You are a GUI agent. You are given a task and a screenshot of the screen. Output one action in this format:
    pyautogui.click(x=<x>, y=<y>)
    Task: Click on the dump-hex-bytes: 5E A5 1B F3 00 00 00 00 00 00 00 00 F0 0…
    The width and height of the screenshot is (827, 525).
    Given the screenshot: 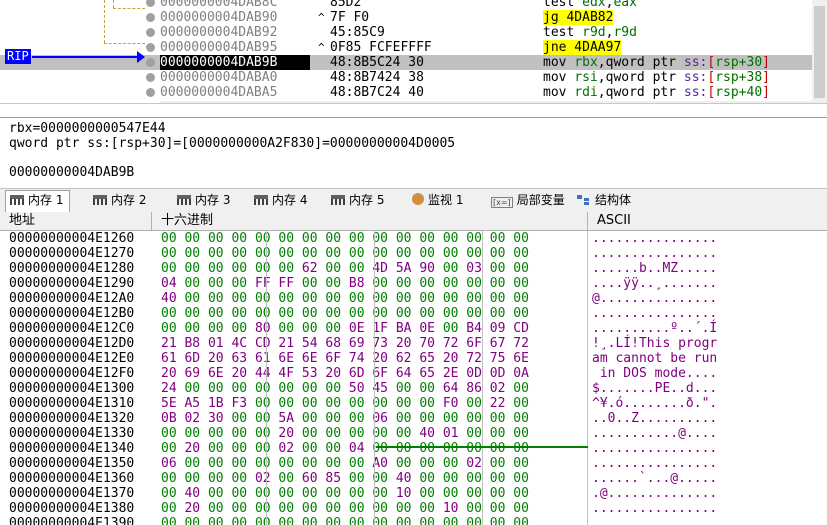 What is the action you would take?
    pyautogui.click(x=345, y=403)
    